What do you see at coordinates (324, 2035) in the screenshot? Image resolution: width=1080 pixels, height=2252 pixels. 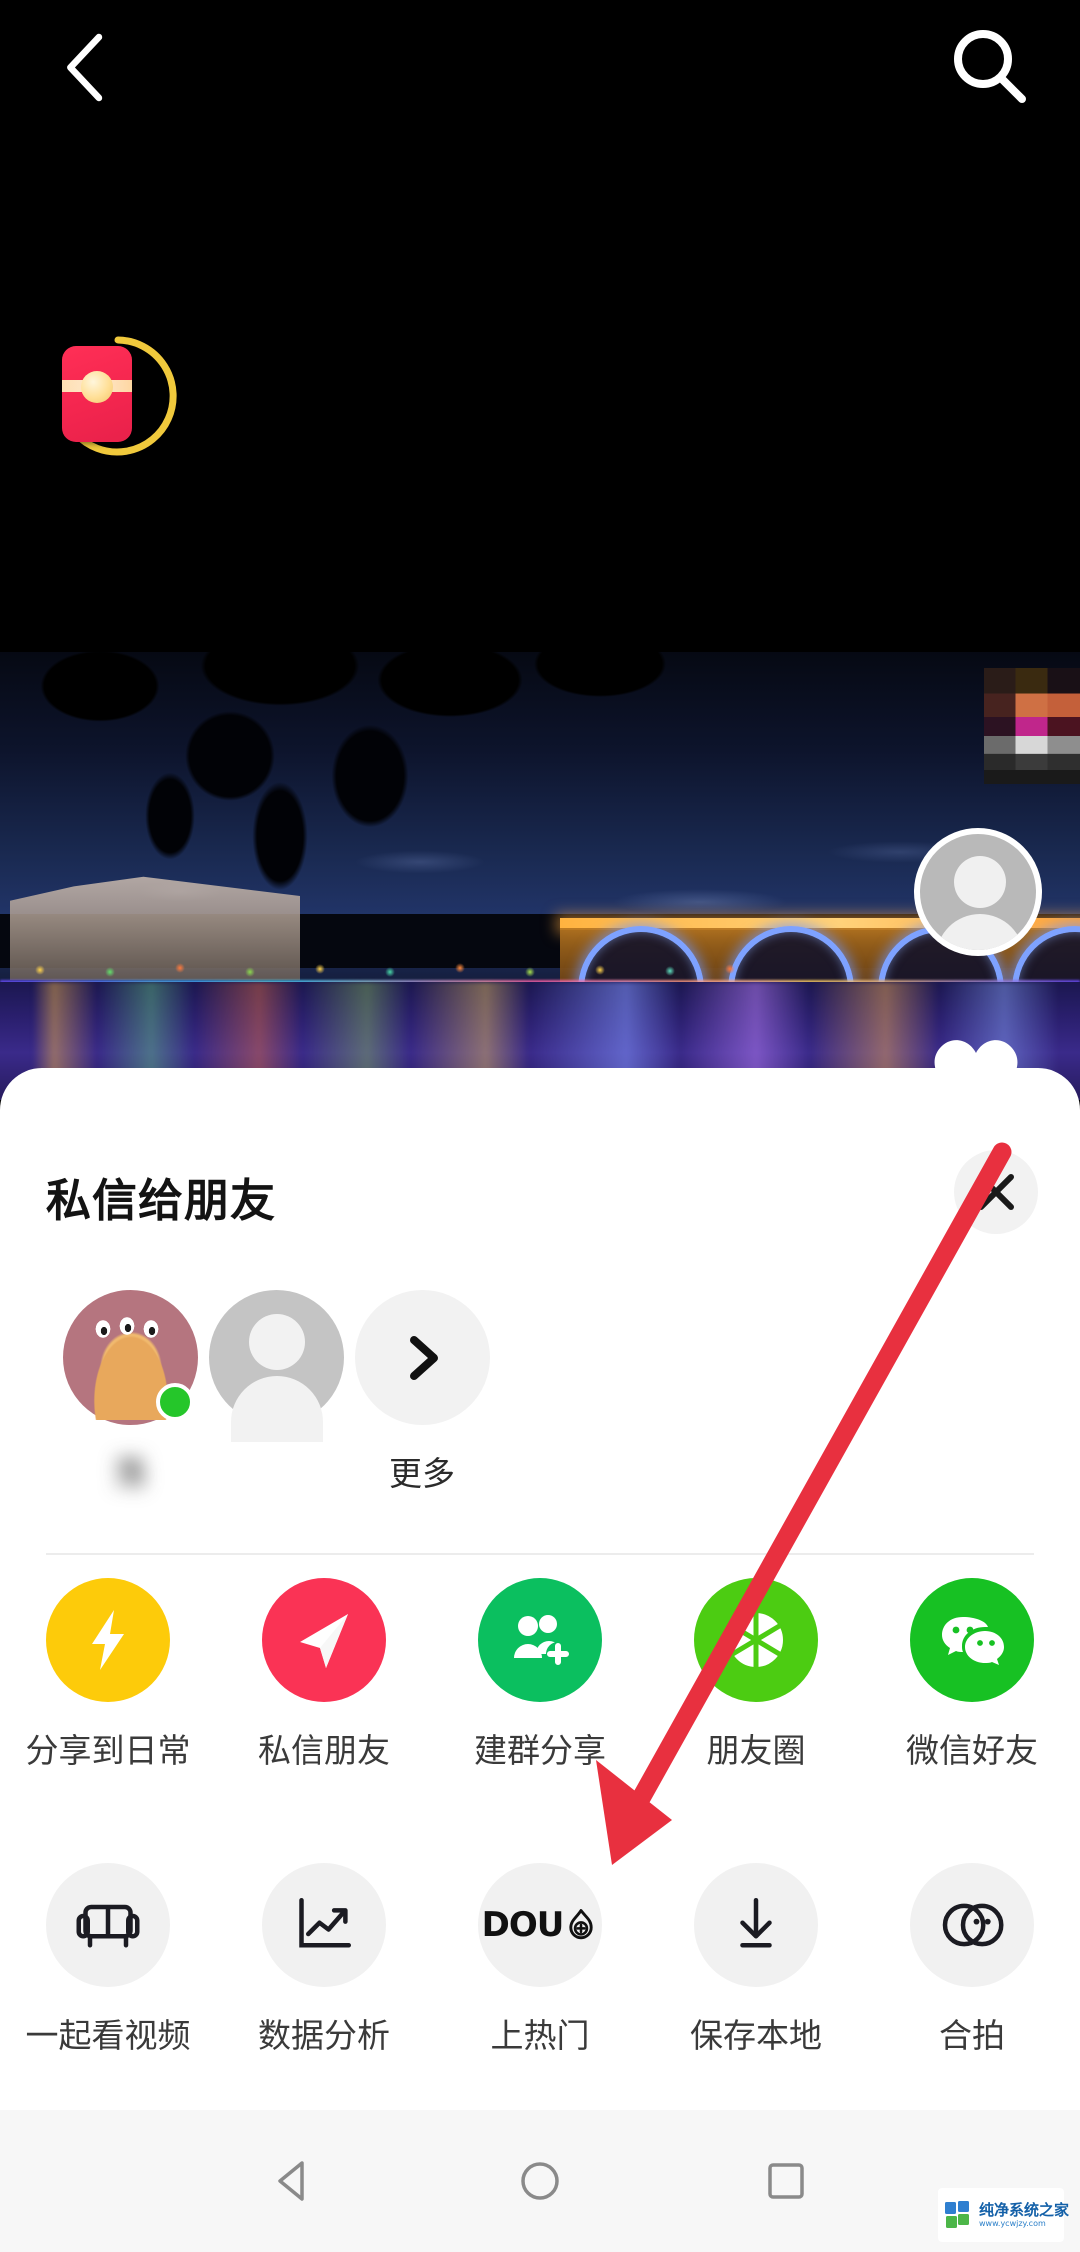 I see `share-target-label: 数据分析` at bounding box center [324, 2035].